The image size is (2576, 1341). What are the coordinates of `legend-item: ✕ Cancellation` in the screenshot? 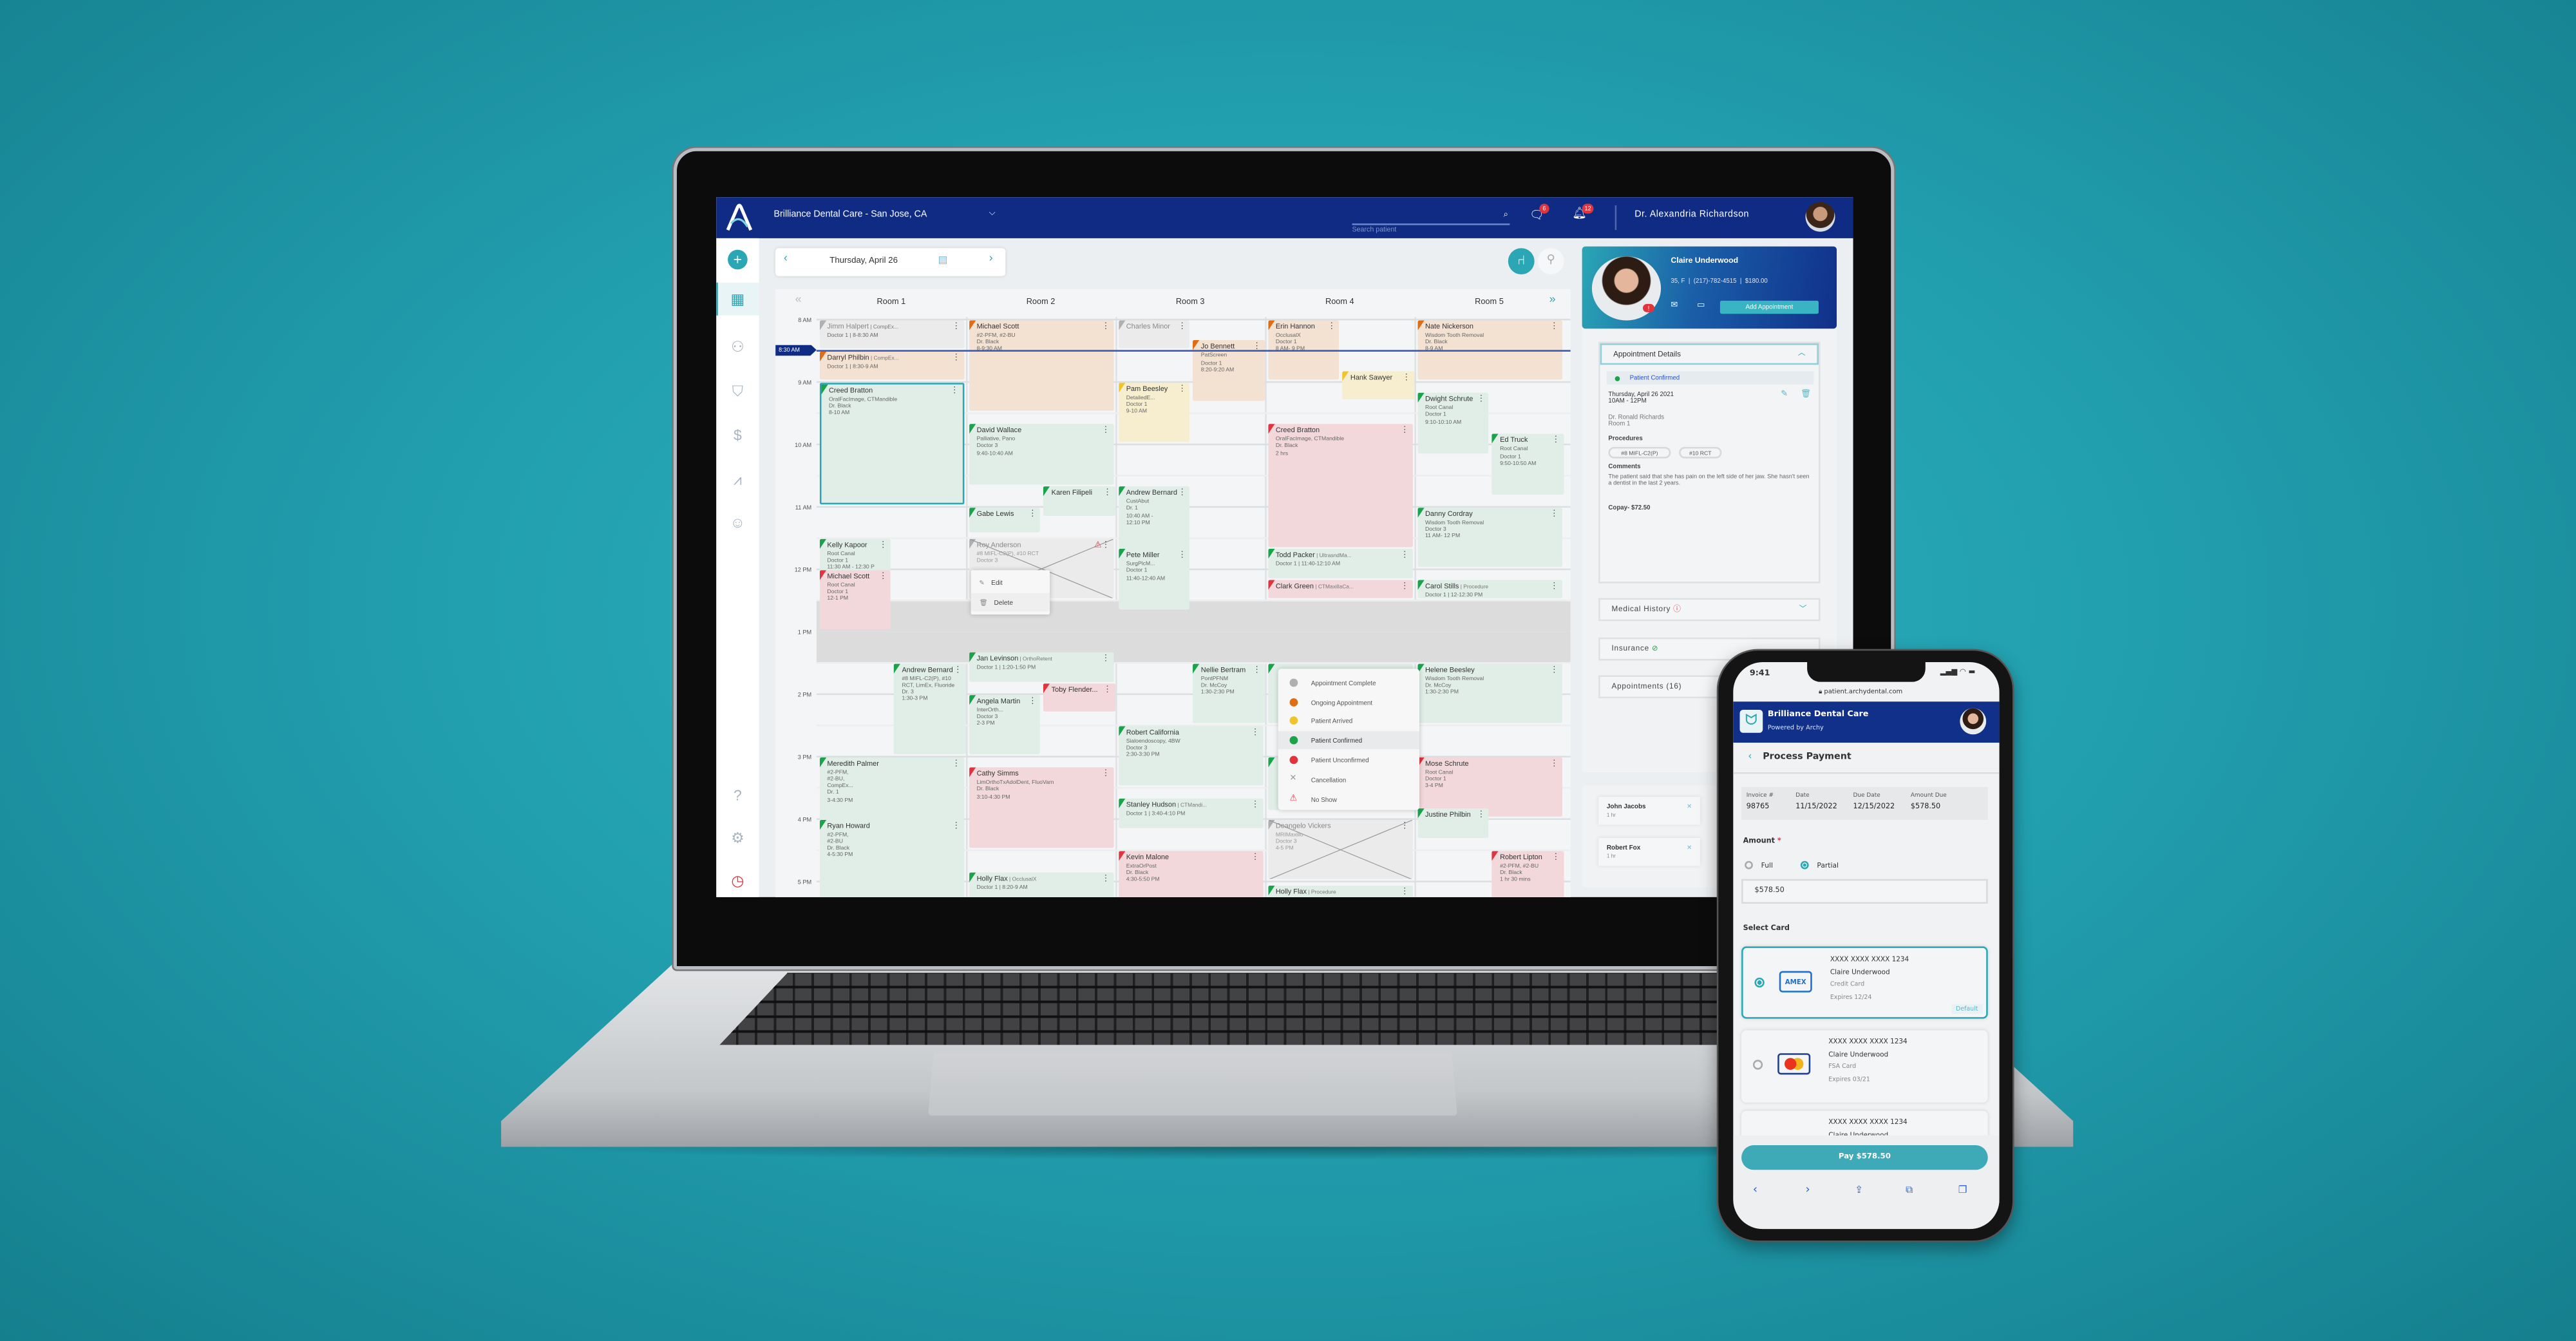 It's located at (1349, 779).